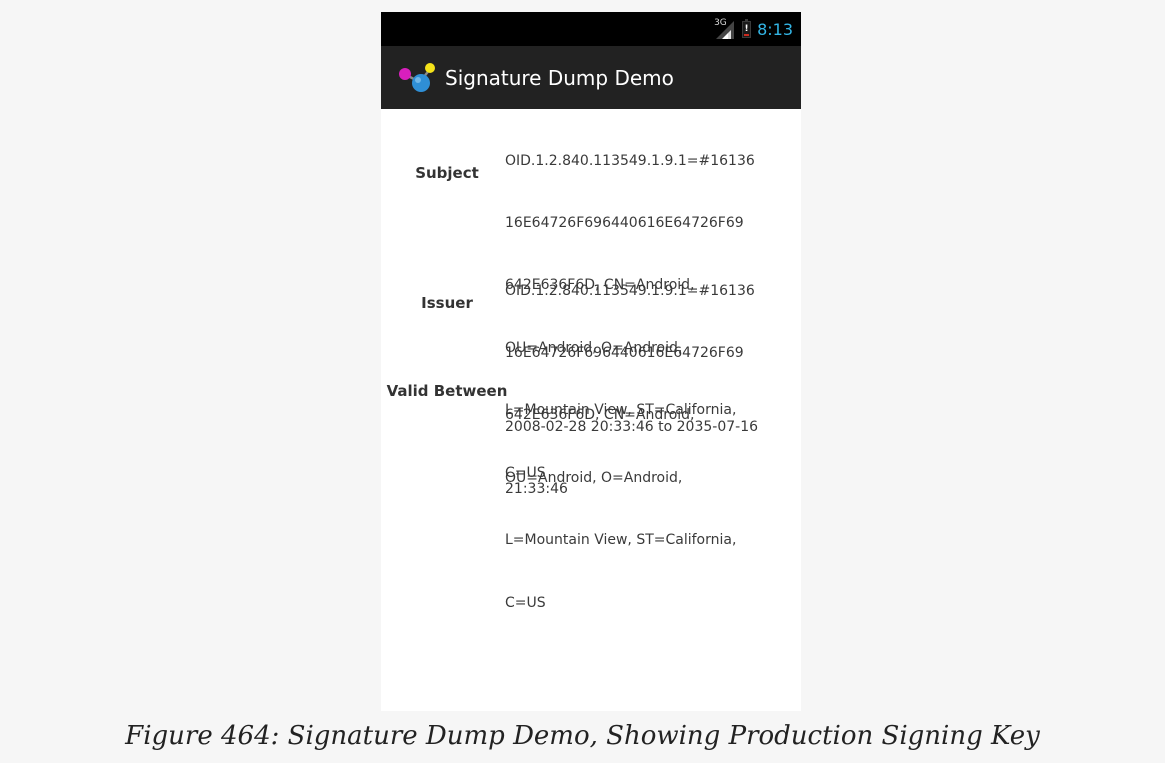  What do you see at coordinates (447, 303) in the screenshot?
I see `issuer-label: Issuer` at bounding box center [447, 303].